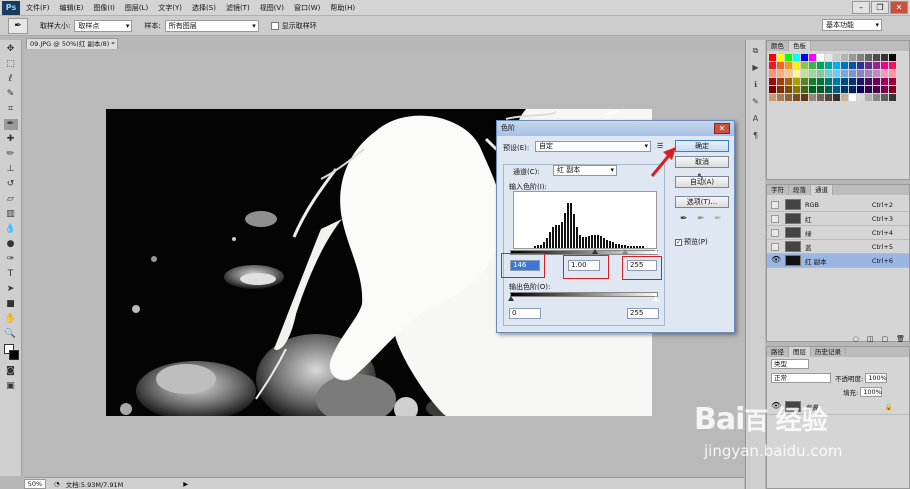 Image resolution: width=910 pixels, height=489 pixels. Describe the element at coordinates (838, 233) in the screenshot. I see `channel-row-green: 绿 Ctrl+4` at that location.